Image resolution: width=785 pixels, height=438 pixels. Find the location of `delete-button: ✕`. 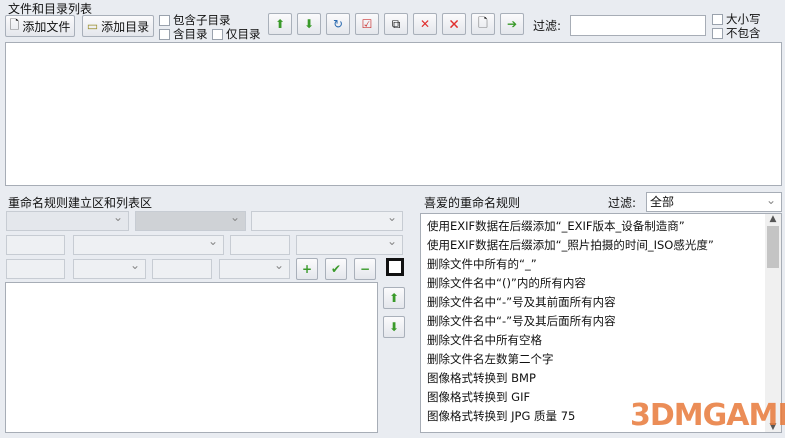

delete-button: ✕ is located at coordinates (425, 24).